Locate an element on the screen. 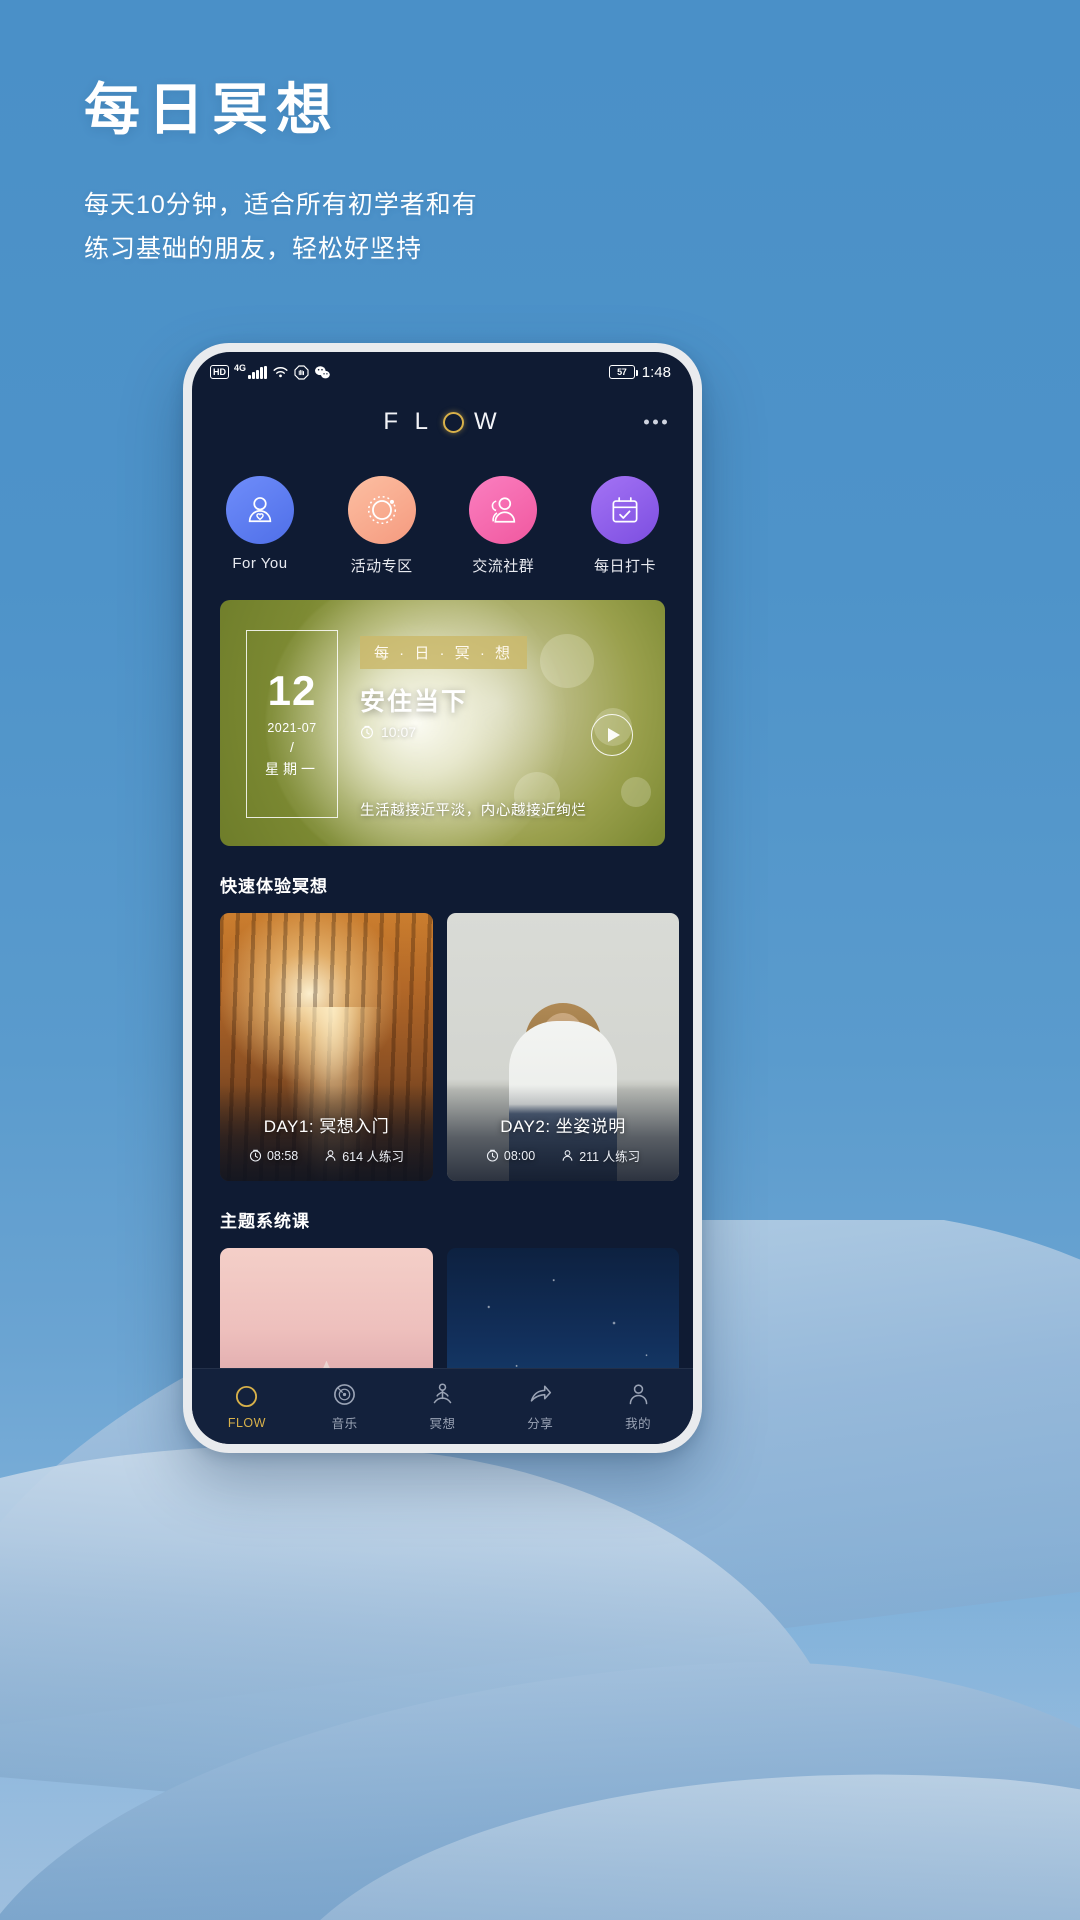 The image size is (1080, 1920). daily-card-duration-row: 10:07 is located at coordinates (388, 732).